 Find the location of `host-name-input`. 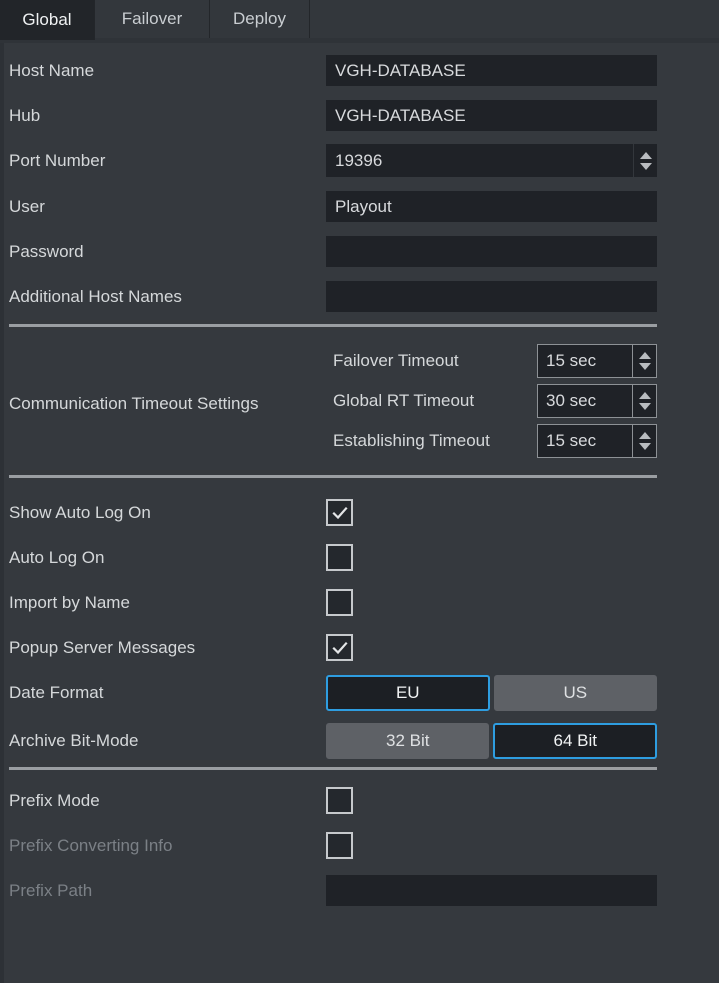

host-name-input is located at coordinates (491, 70).